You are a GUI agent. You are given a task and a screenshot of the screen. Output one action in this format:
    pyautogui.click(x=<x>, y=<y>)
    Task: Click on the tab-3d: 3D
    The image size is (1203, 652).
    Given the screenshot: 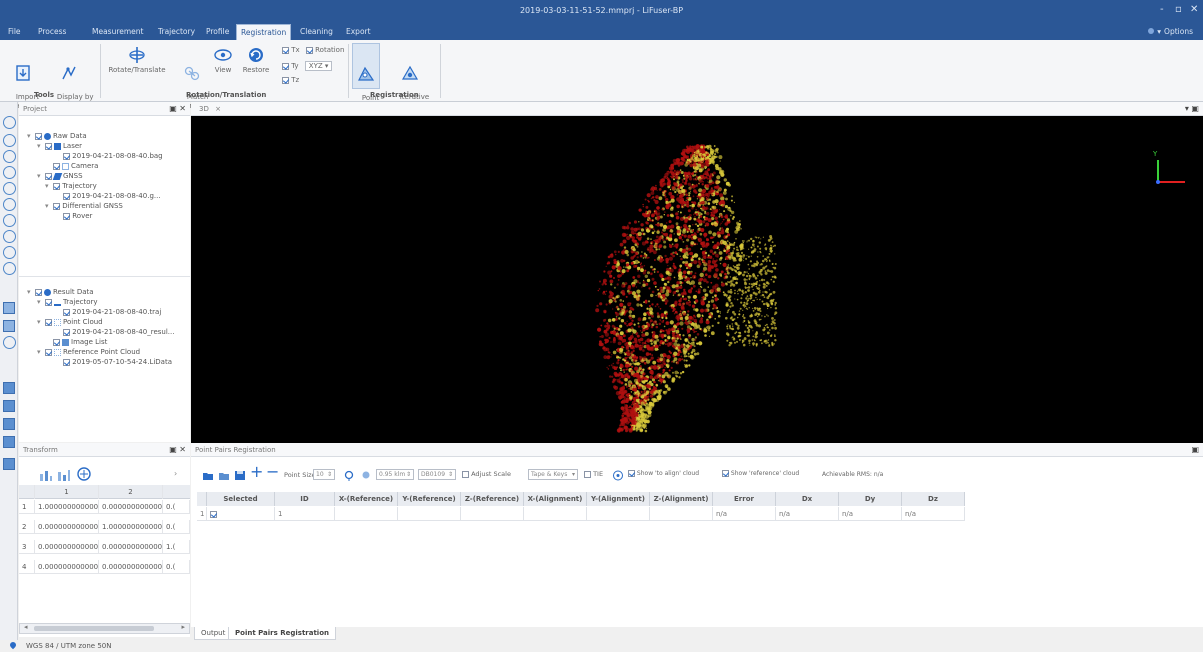 What is the action you would take?
    pyautogui.click(x=204, y=109)
    